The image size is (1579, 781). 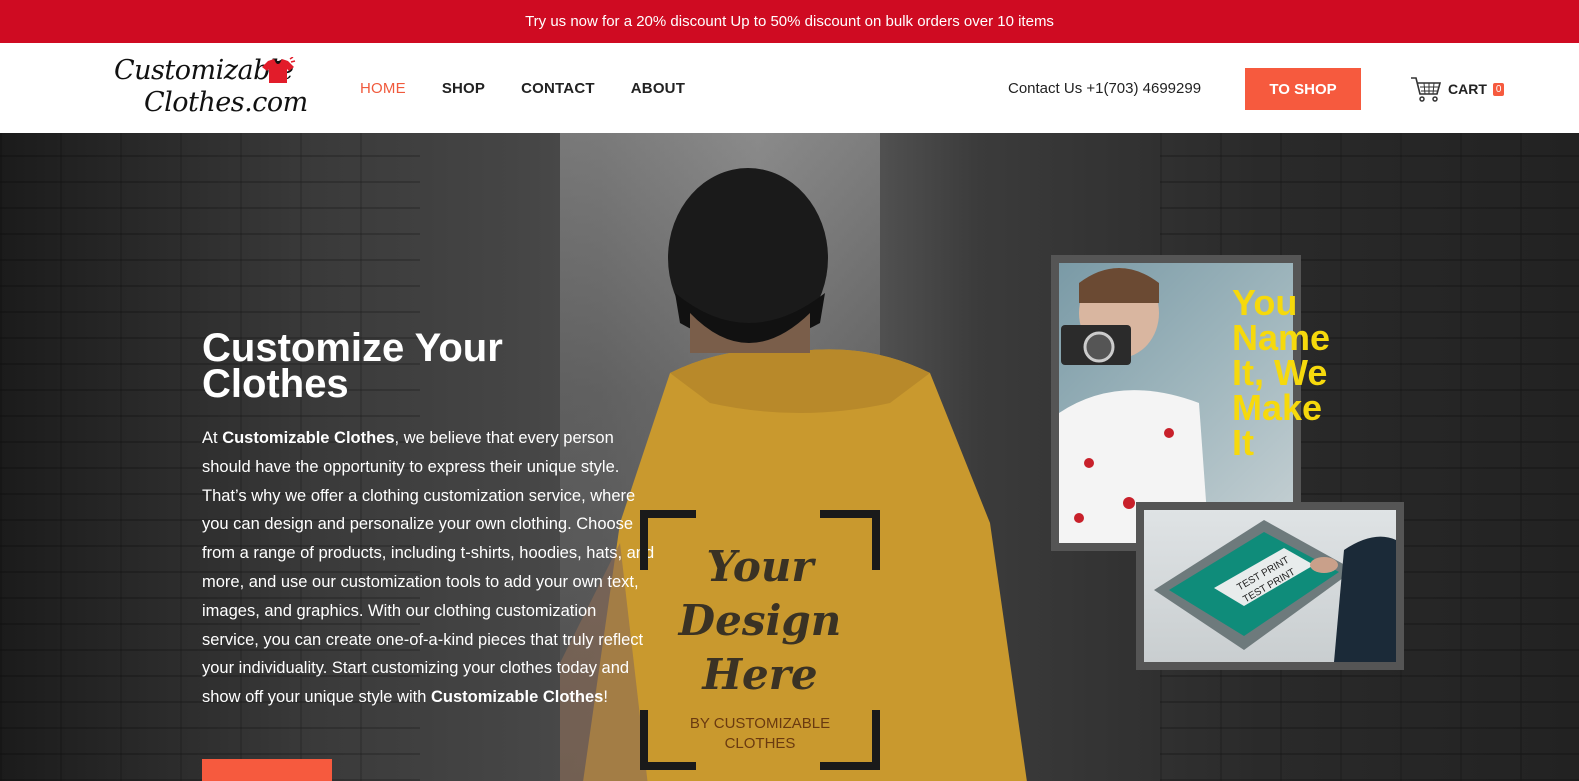 What do you see at coordinates (1498, 89) in the screenshot?
I see `cart-count-badge: 0` at bounding box center [1498, 89].